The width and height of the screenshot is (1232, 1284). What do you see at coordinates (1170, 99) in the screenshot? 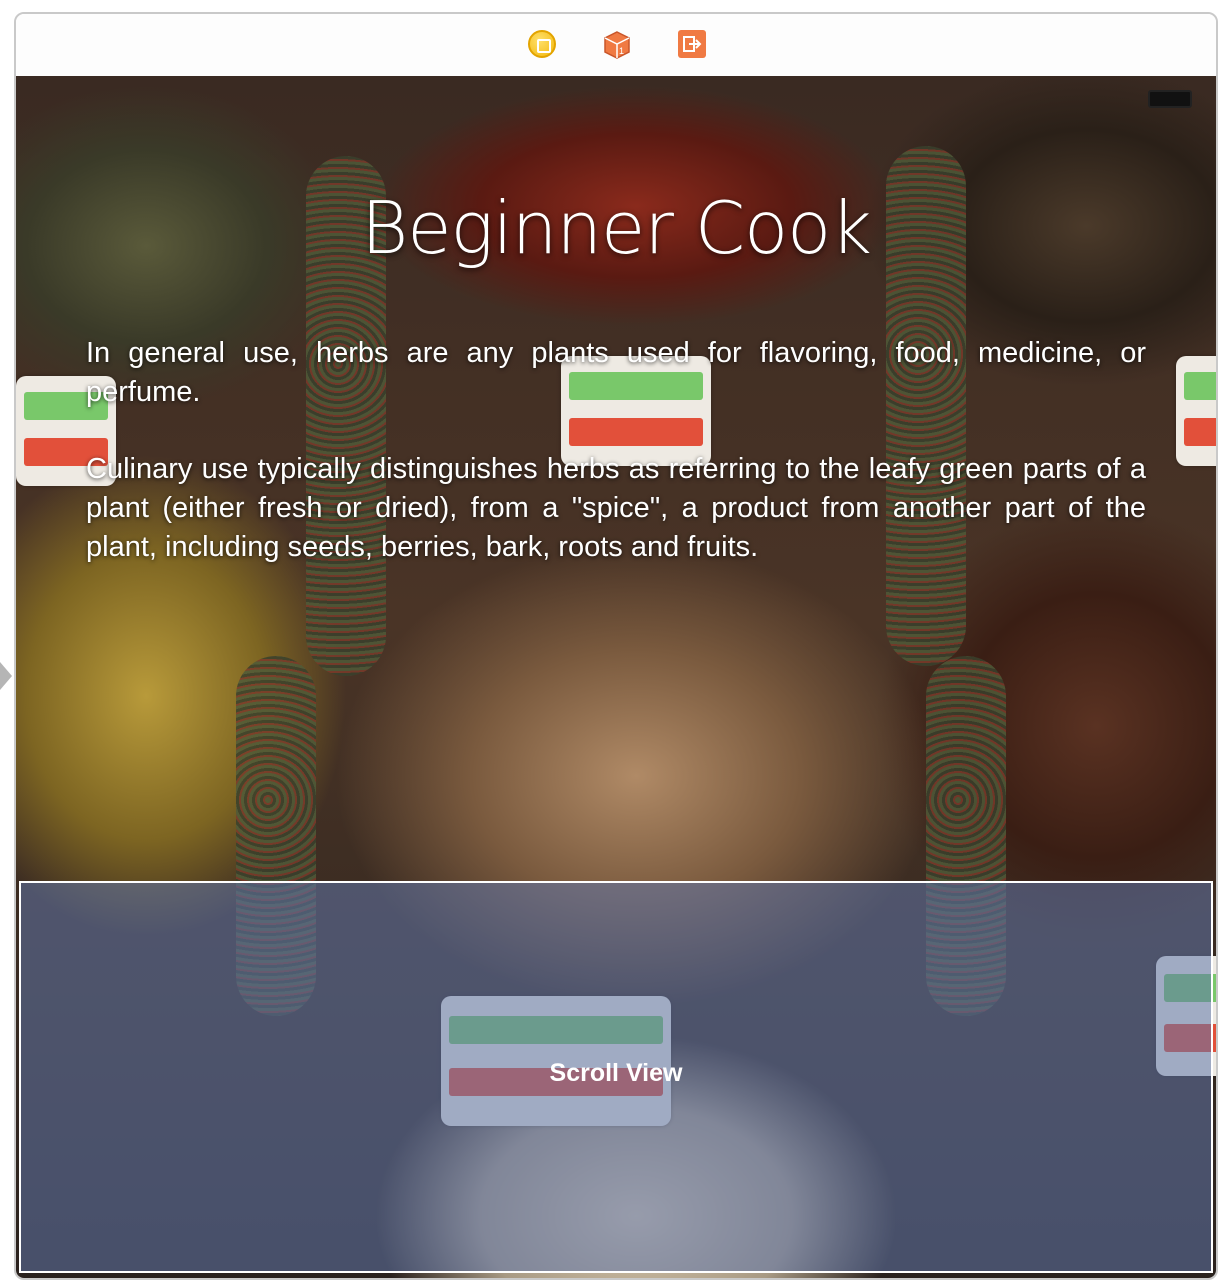
I see `battery-icon` at bounding box center [1170, 99].